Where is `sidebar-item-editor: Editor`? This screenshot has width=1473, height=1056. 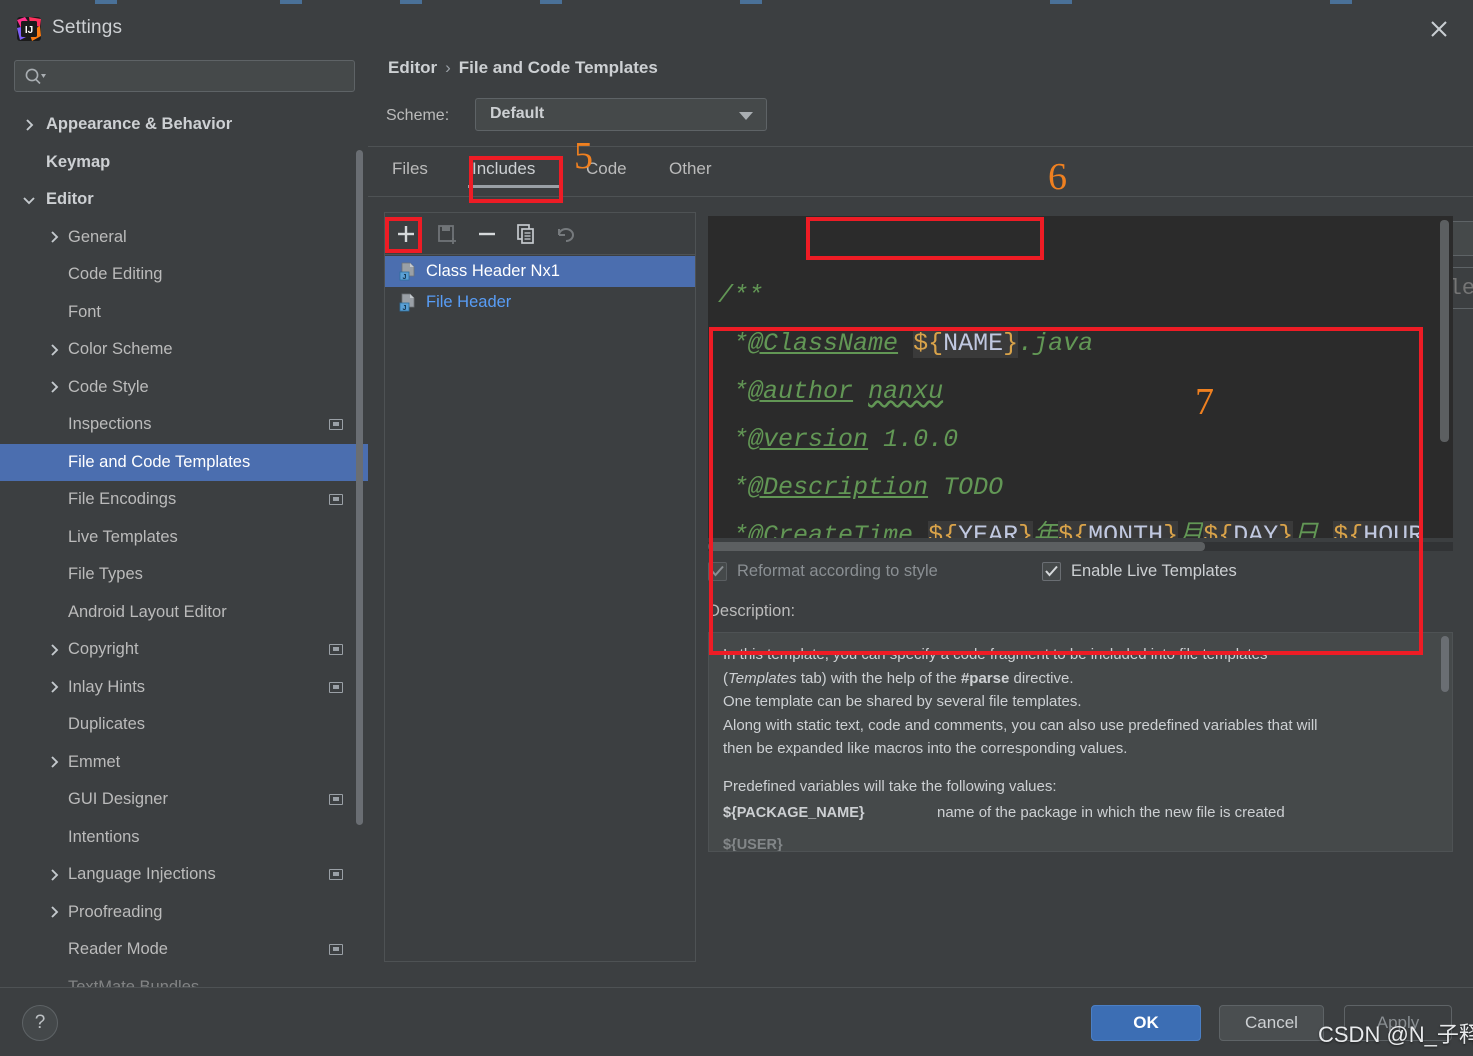
sidebar-item-editor: Editor is located at coordinates (184, 200).